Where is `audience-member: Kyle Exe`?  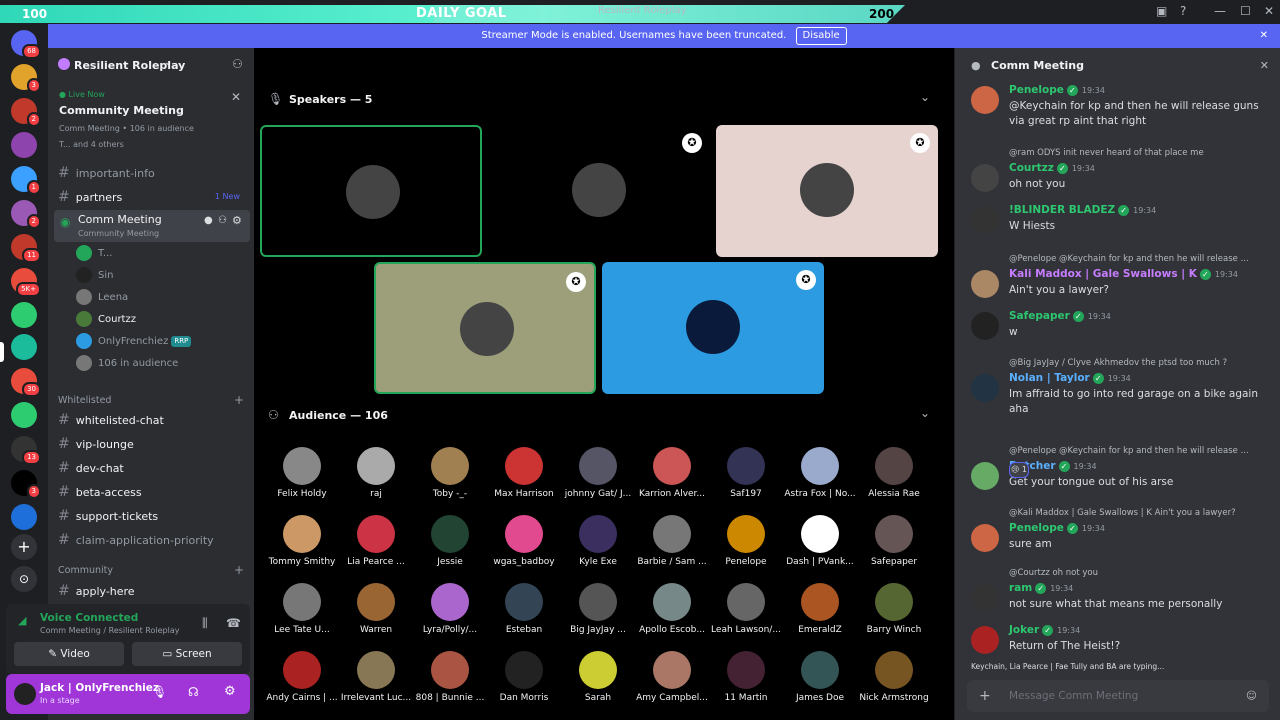
audience-member: Kyle Exe is located at coordinates (598, 541).